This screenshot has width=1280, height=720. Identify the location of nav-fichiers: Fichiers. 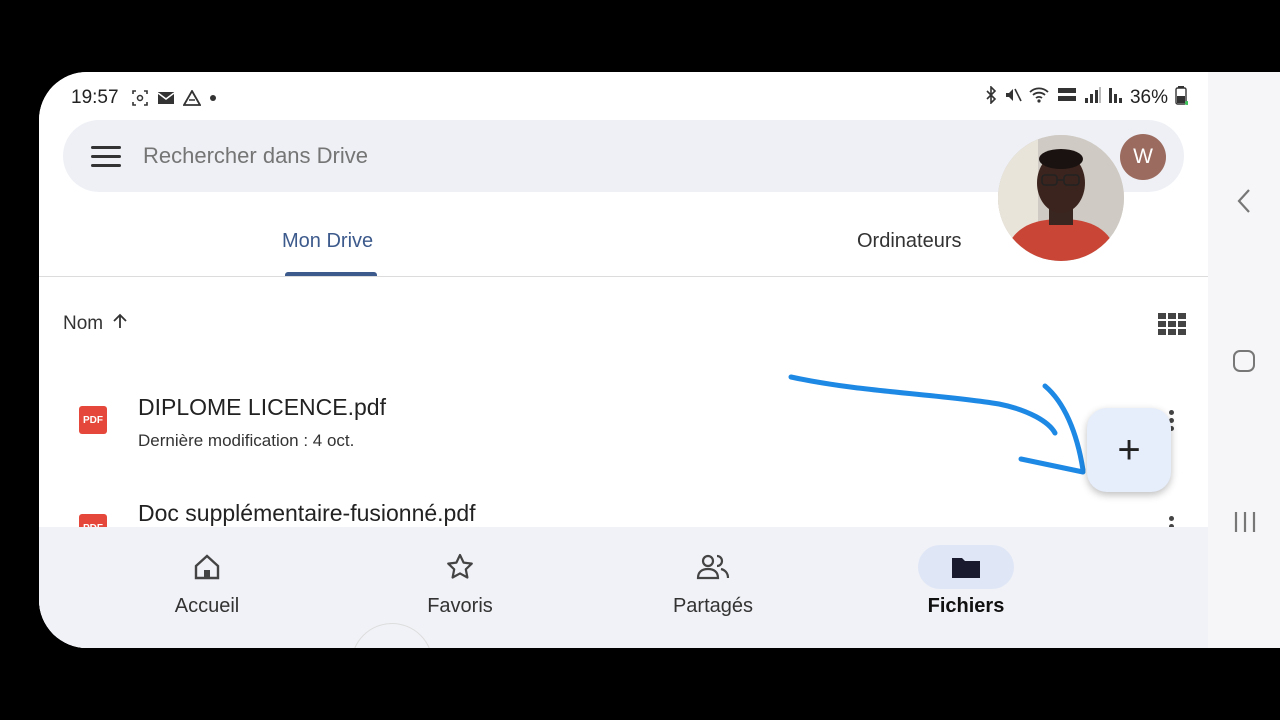
(966, 581).